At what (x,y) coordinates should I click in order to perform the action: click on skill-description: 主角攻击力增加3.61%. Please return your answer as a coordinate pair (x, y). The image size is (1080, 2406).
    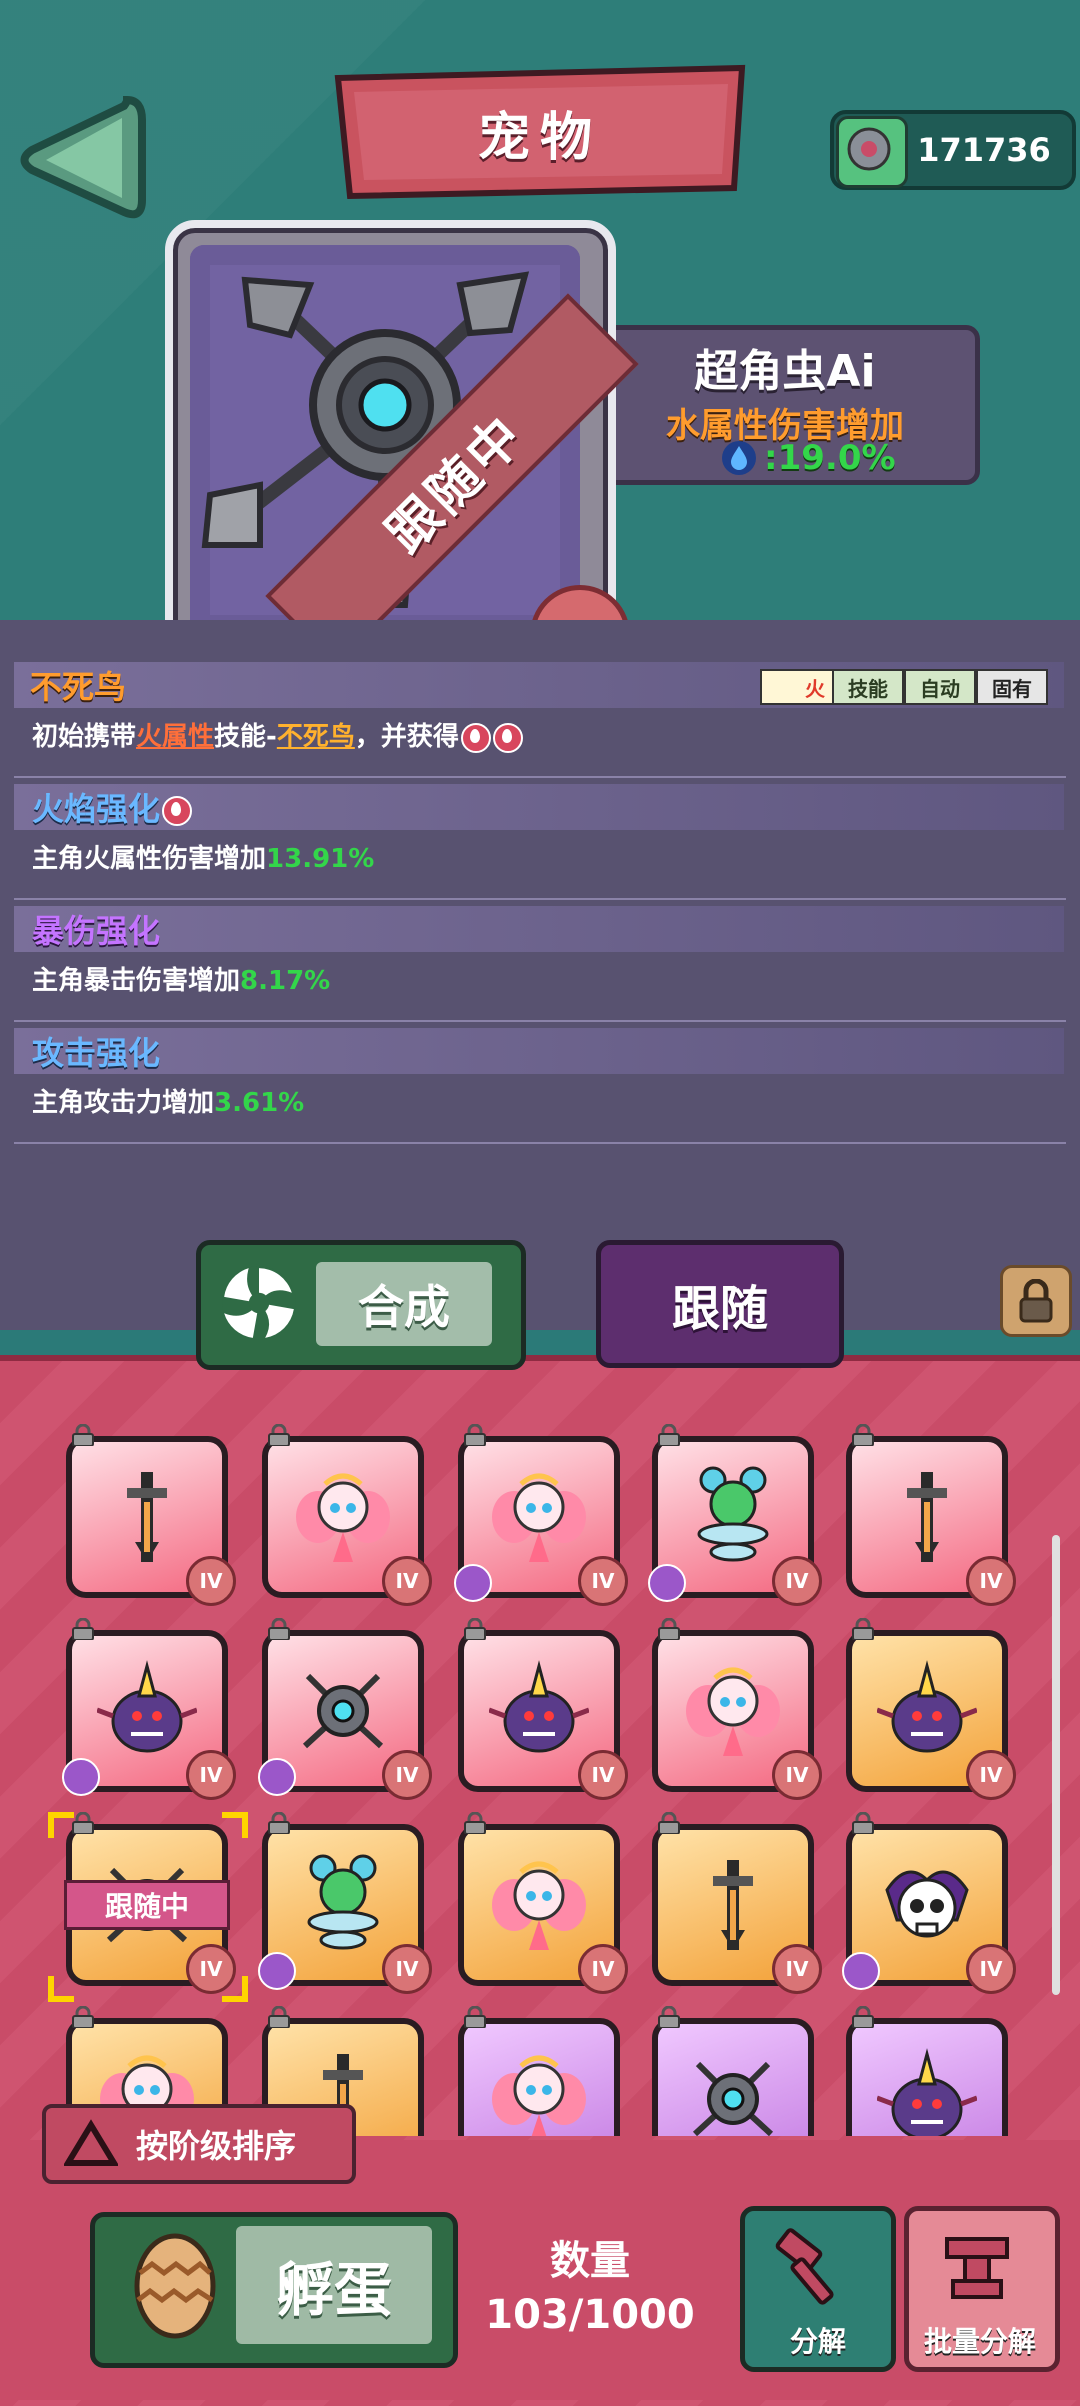
    Looking at the image, I should click on (168, 1100).